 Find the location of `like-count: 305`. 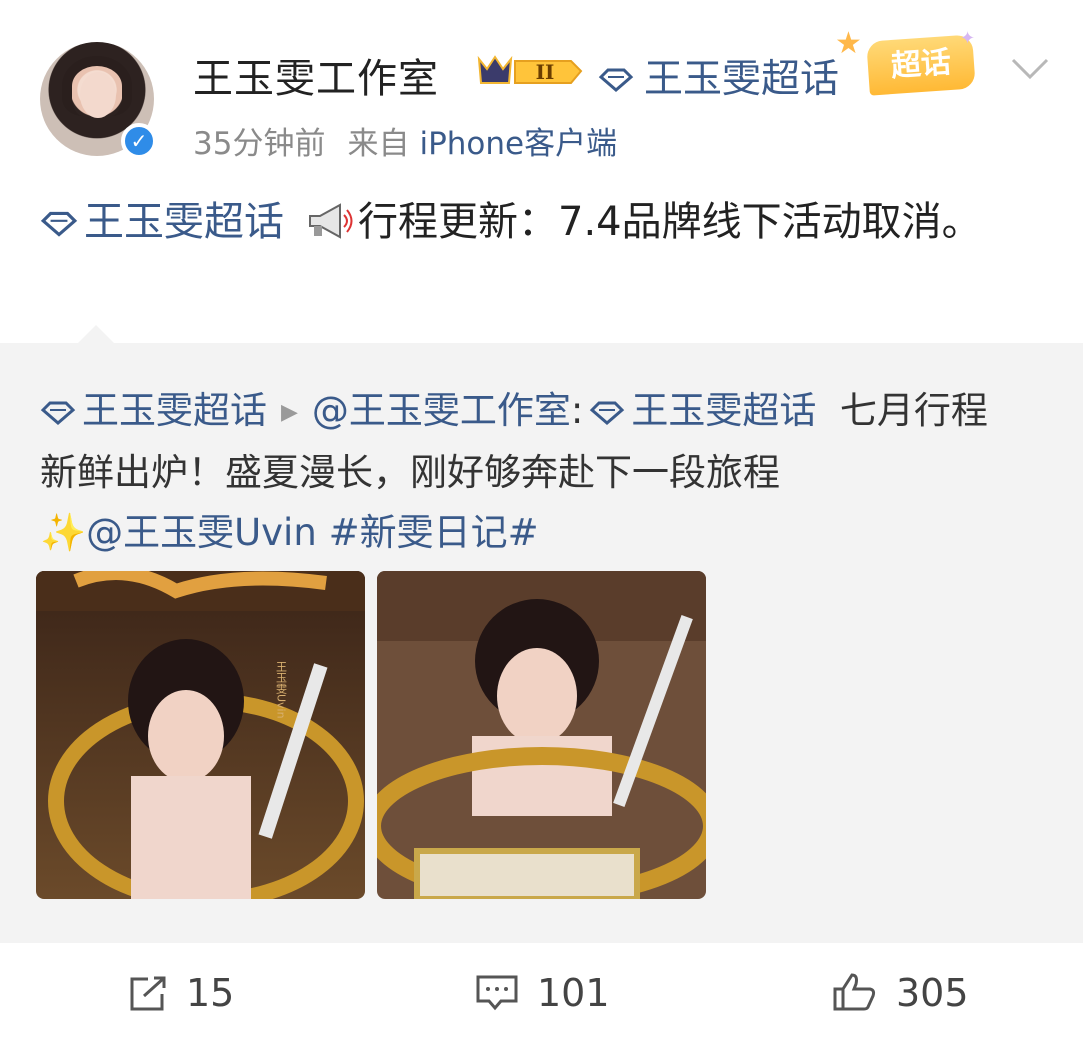

like-count: 305 is located at coordinates (932, 993).